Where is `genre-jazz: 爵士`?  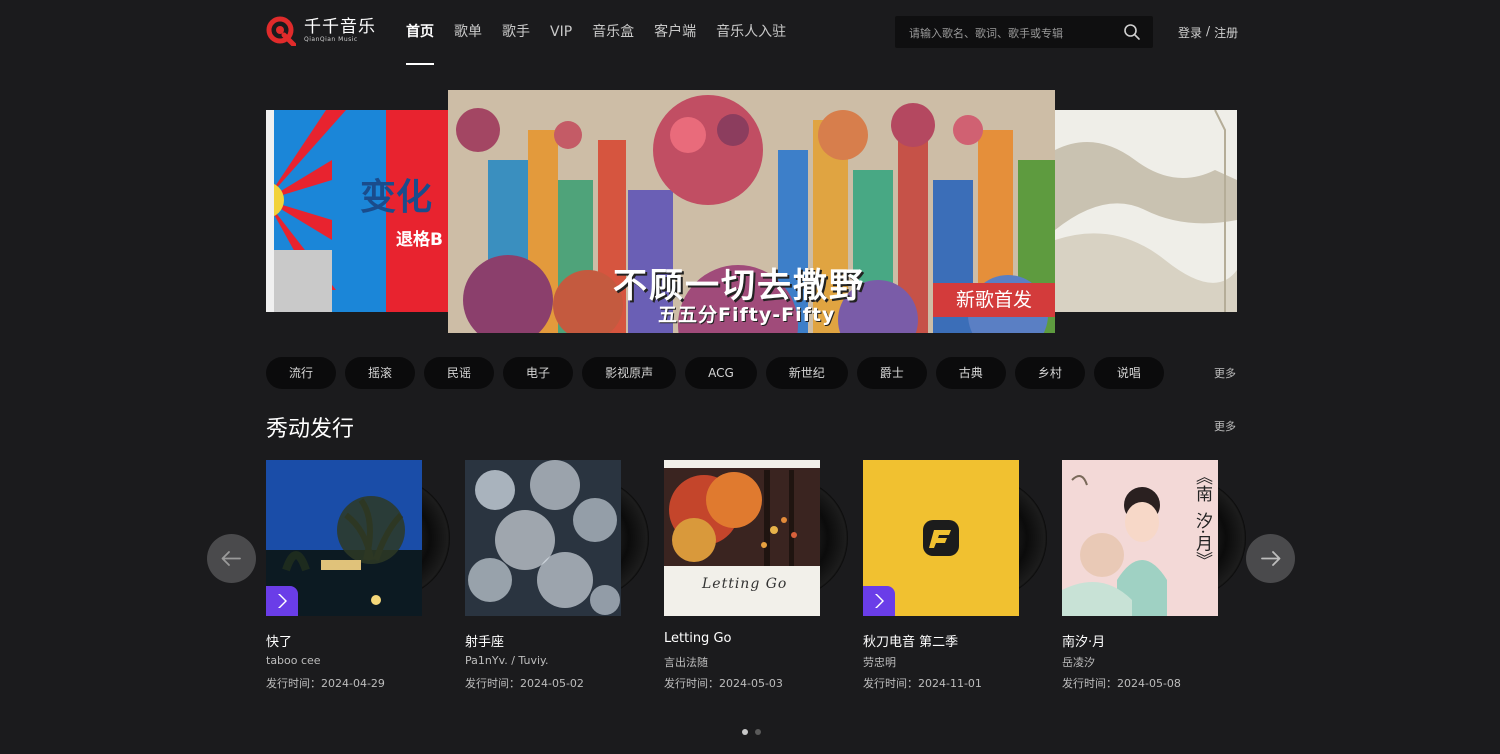
genre-jazz: 爵士 is located at coordinates (891, 373).